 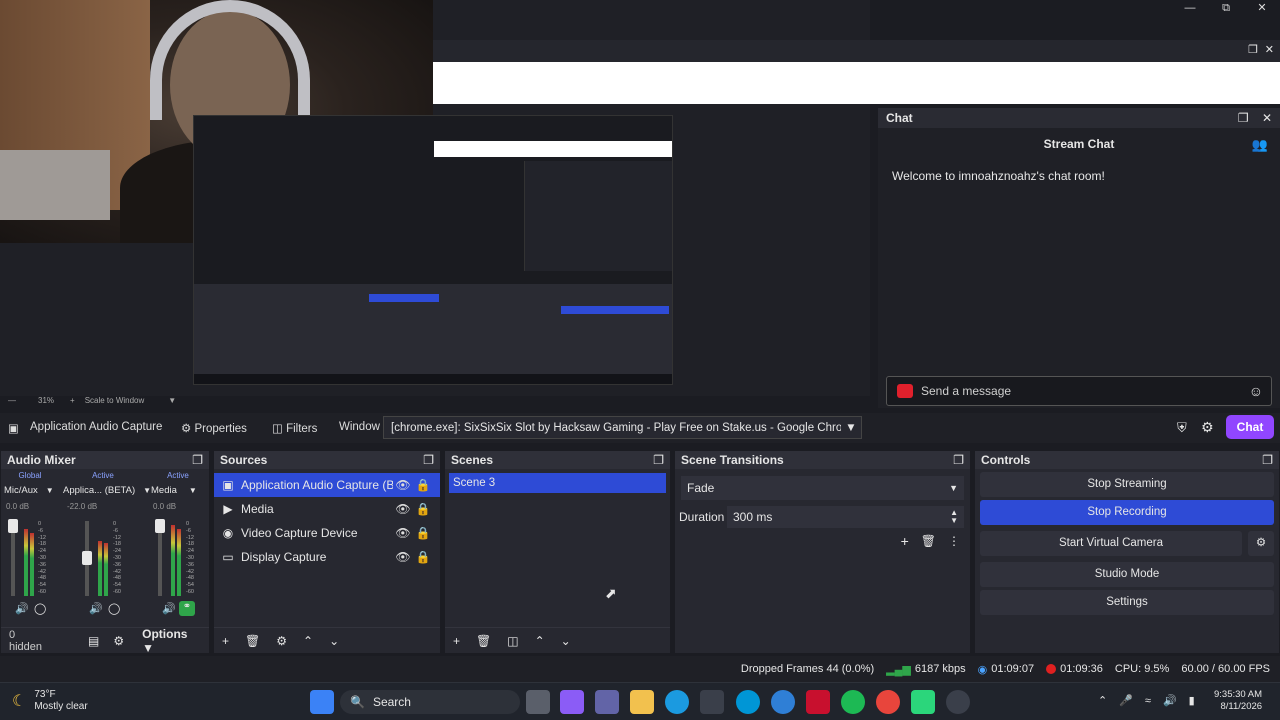 What do you see at coordinates (642, 702) in the screenshot?
I see `file-explorer-icon` at bounding box center [642, 702].